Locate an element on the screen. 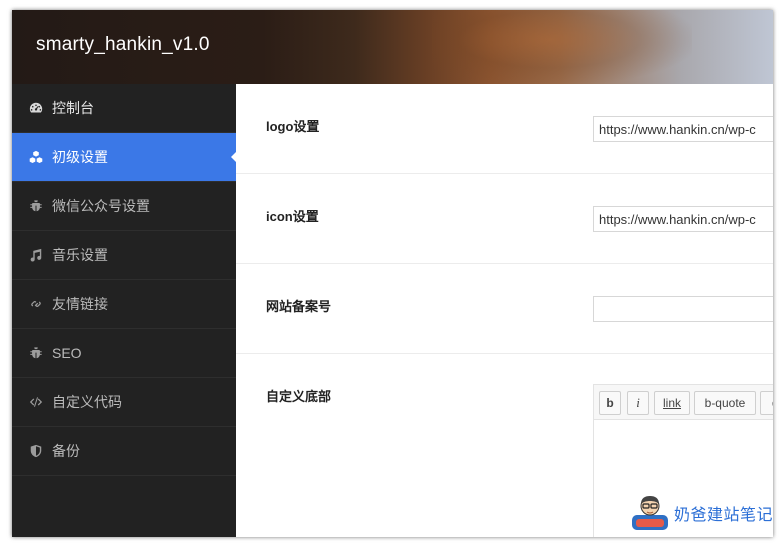 The image size is (784, 548). sidebar-item-label: 备份 is located at coordinates (66, 451).